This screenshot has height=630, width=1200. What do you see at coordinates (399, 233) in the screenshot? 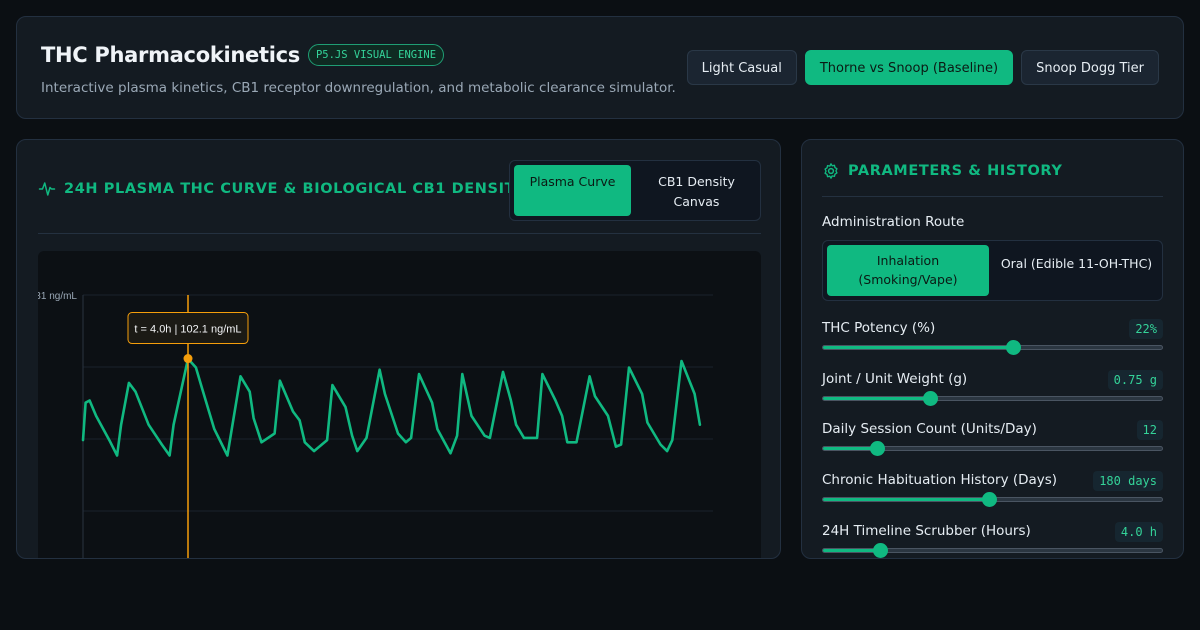
I see `chart-divider` at bounding box center [399, 233].